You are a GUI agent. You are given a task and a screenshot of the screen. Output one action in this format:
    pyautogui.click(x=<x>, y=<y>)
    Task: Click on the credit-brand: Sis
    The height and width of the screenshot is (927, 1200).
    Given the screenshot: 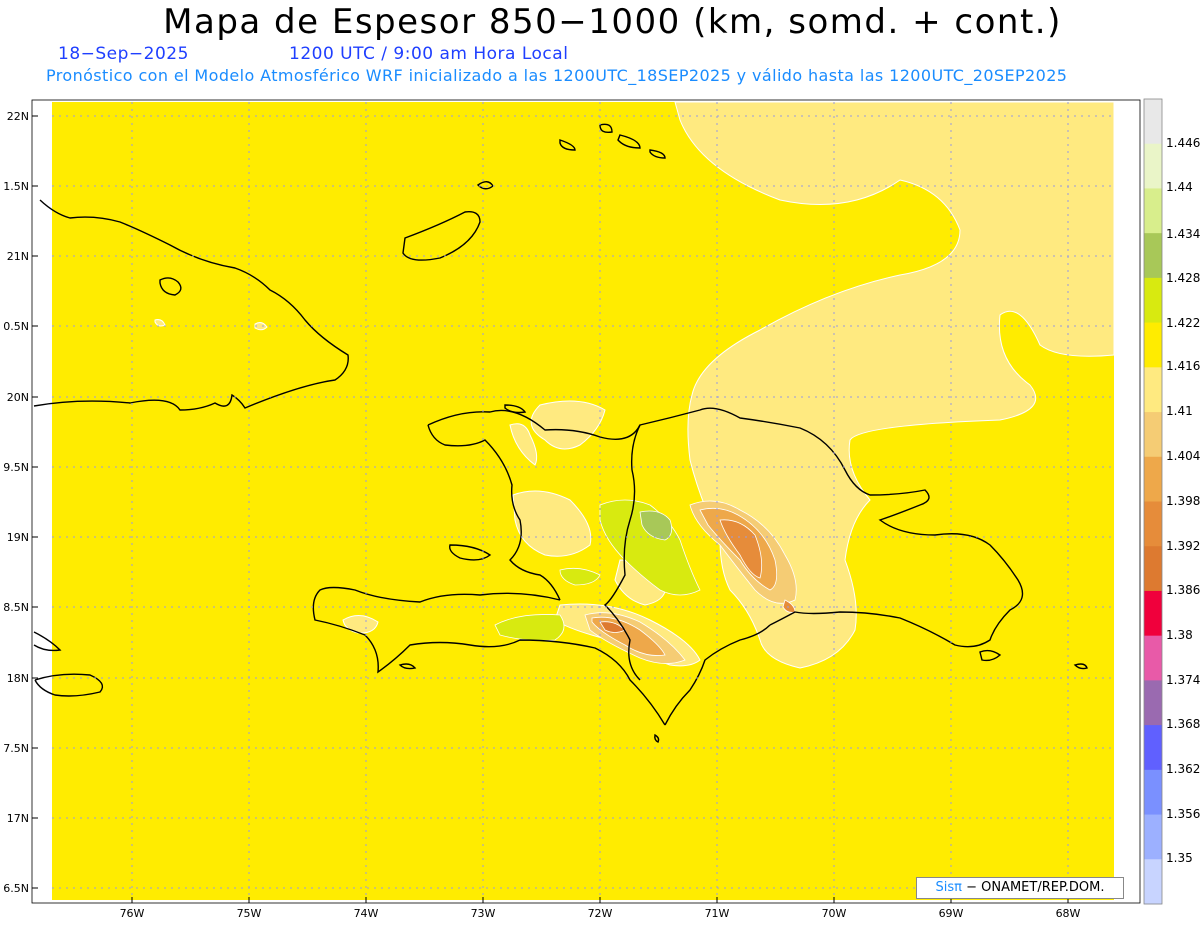 What is the action you would take?
    pyautogui.click(x=945, y=887)
    